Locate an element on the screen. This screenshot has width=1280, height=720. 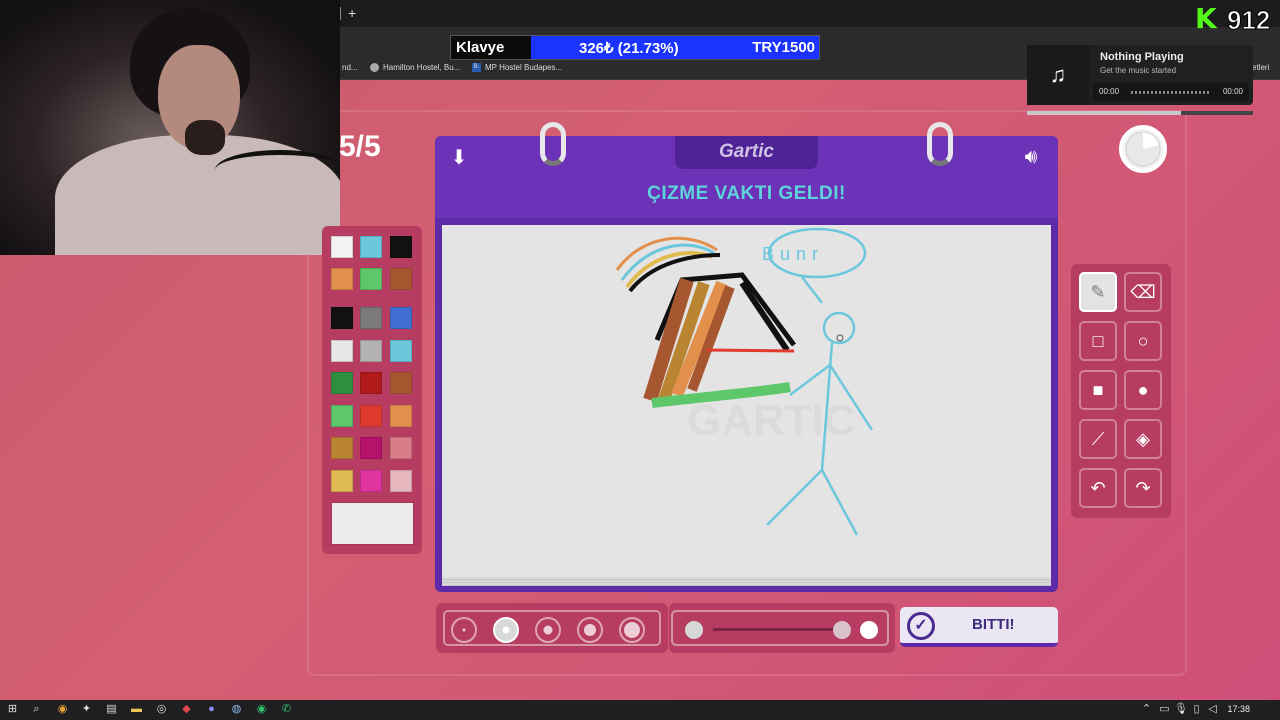
steam-icon: ◍ is located at coordinates (236, 709).